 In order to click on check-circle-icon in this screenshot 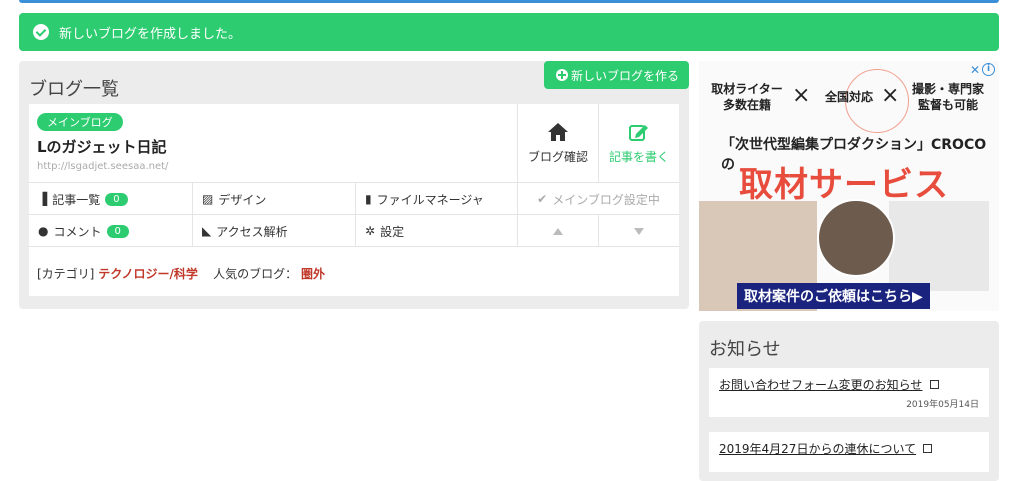, I will do `click(41, 32)`.